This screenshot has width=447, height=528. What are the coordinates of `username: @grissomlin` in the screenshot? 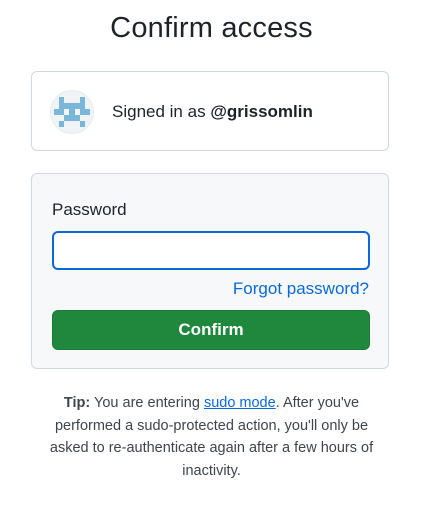 It's located at (261, 111).